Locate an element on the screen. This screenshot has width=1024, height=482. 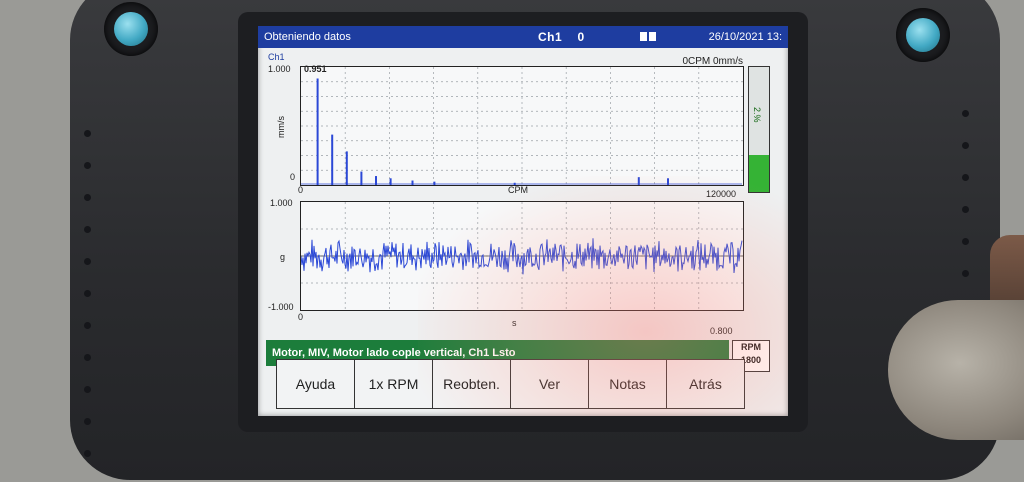
spectrum-ymax: 1.000 is located at coordinates (279, 69).